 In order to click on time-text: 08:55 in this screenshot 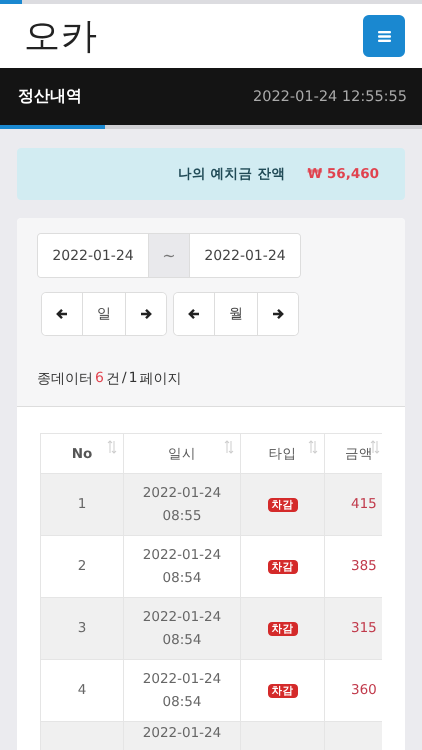, I will do `click(182, 516)`.